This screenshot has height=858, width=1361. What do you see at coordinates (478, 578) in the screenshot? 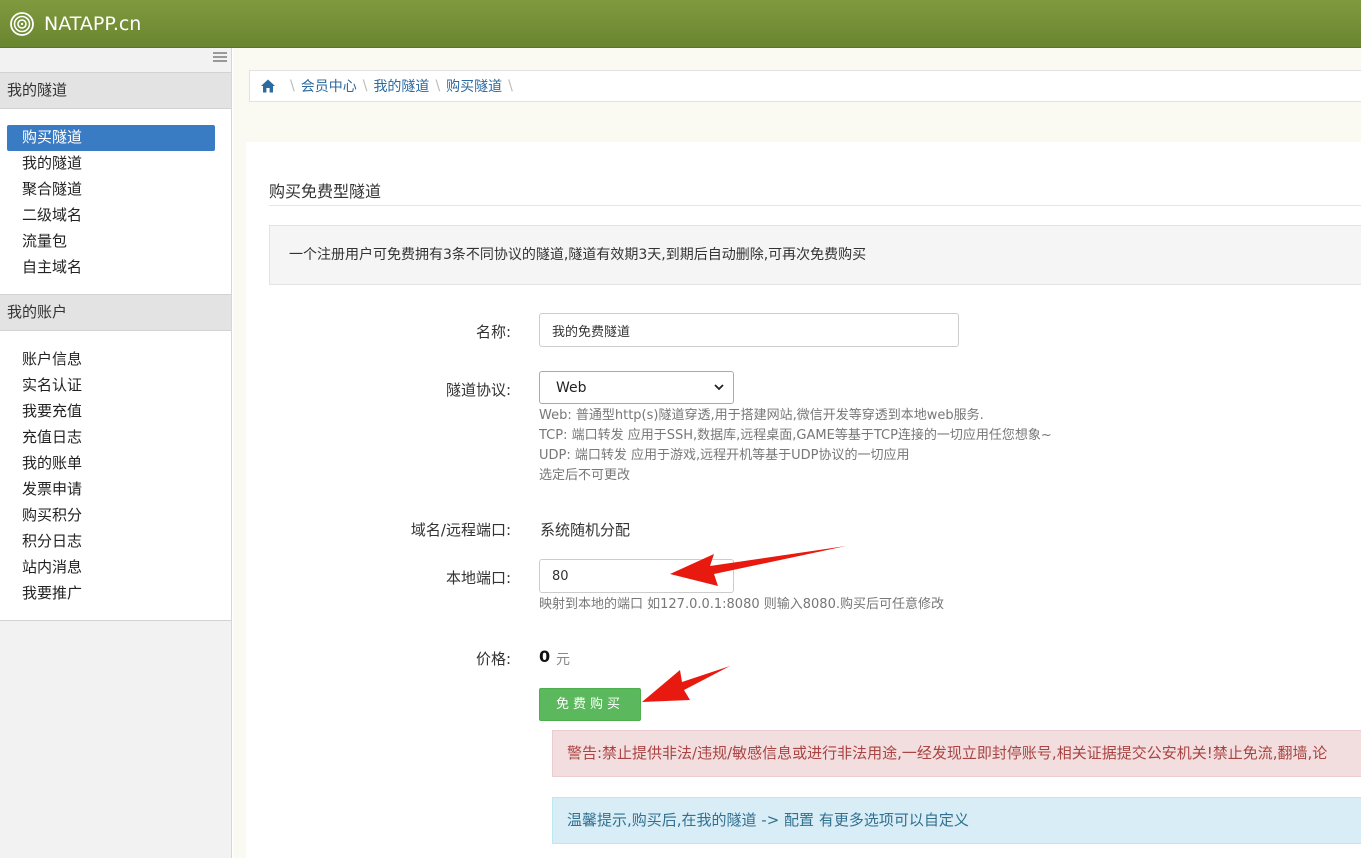
I see `local-port-label: 本地端口:` at bounding box center [478, 578].